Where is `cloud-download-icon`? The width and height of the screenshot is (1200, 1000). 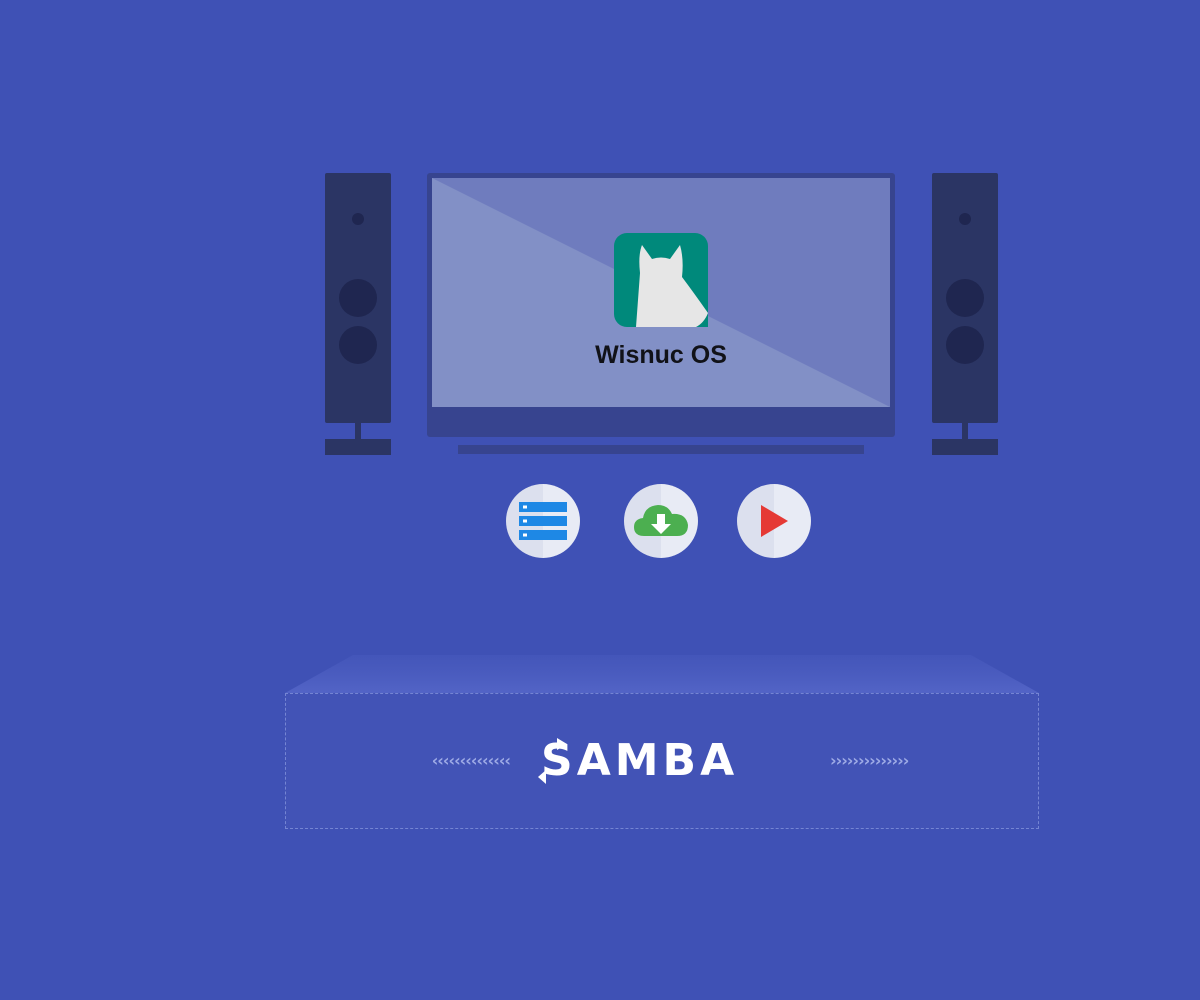
cloud-download-icon is located at coordinates (661, 520).